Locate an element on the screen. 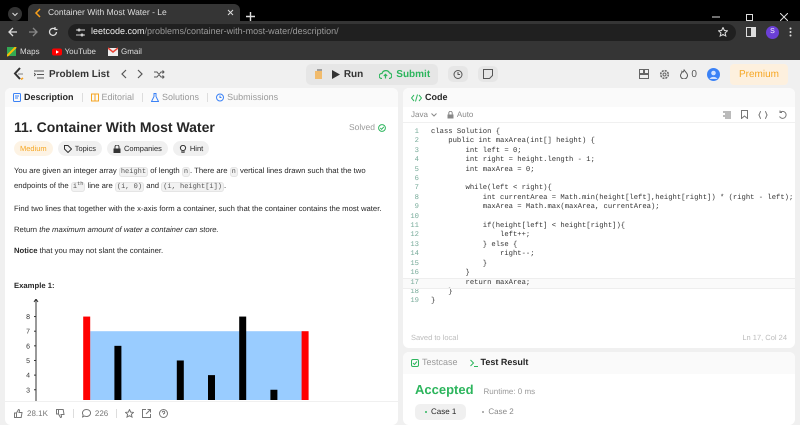 This screenshot has height=425, width=800. reload-icon is located at coordinates (53, 32).